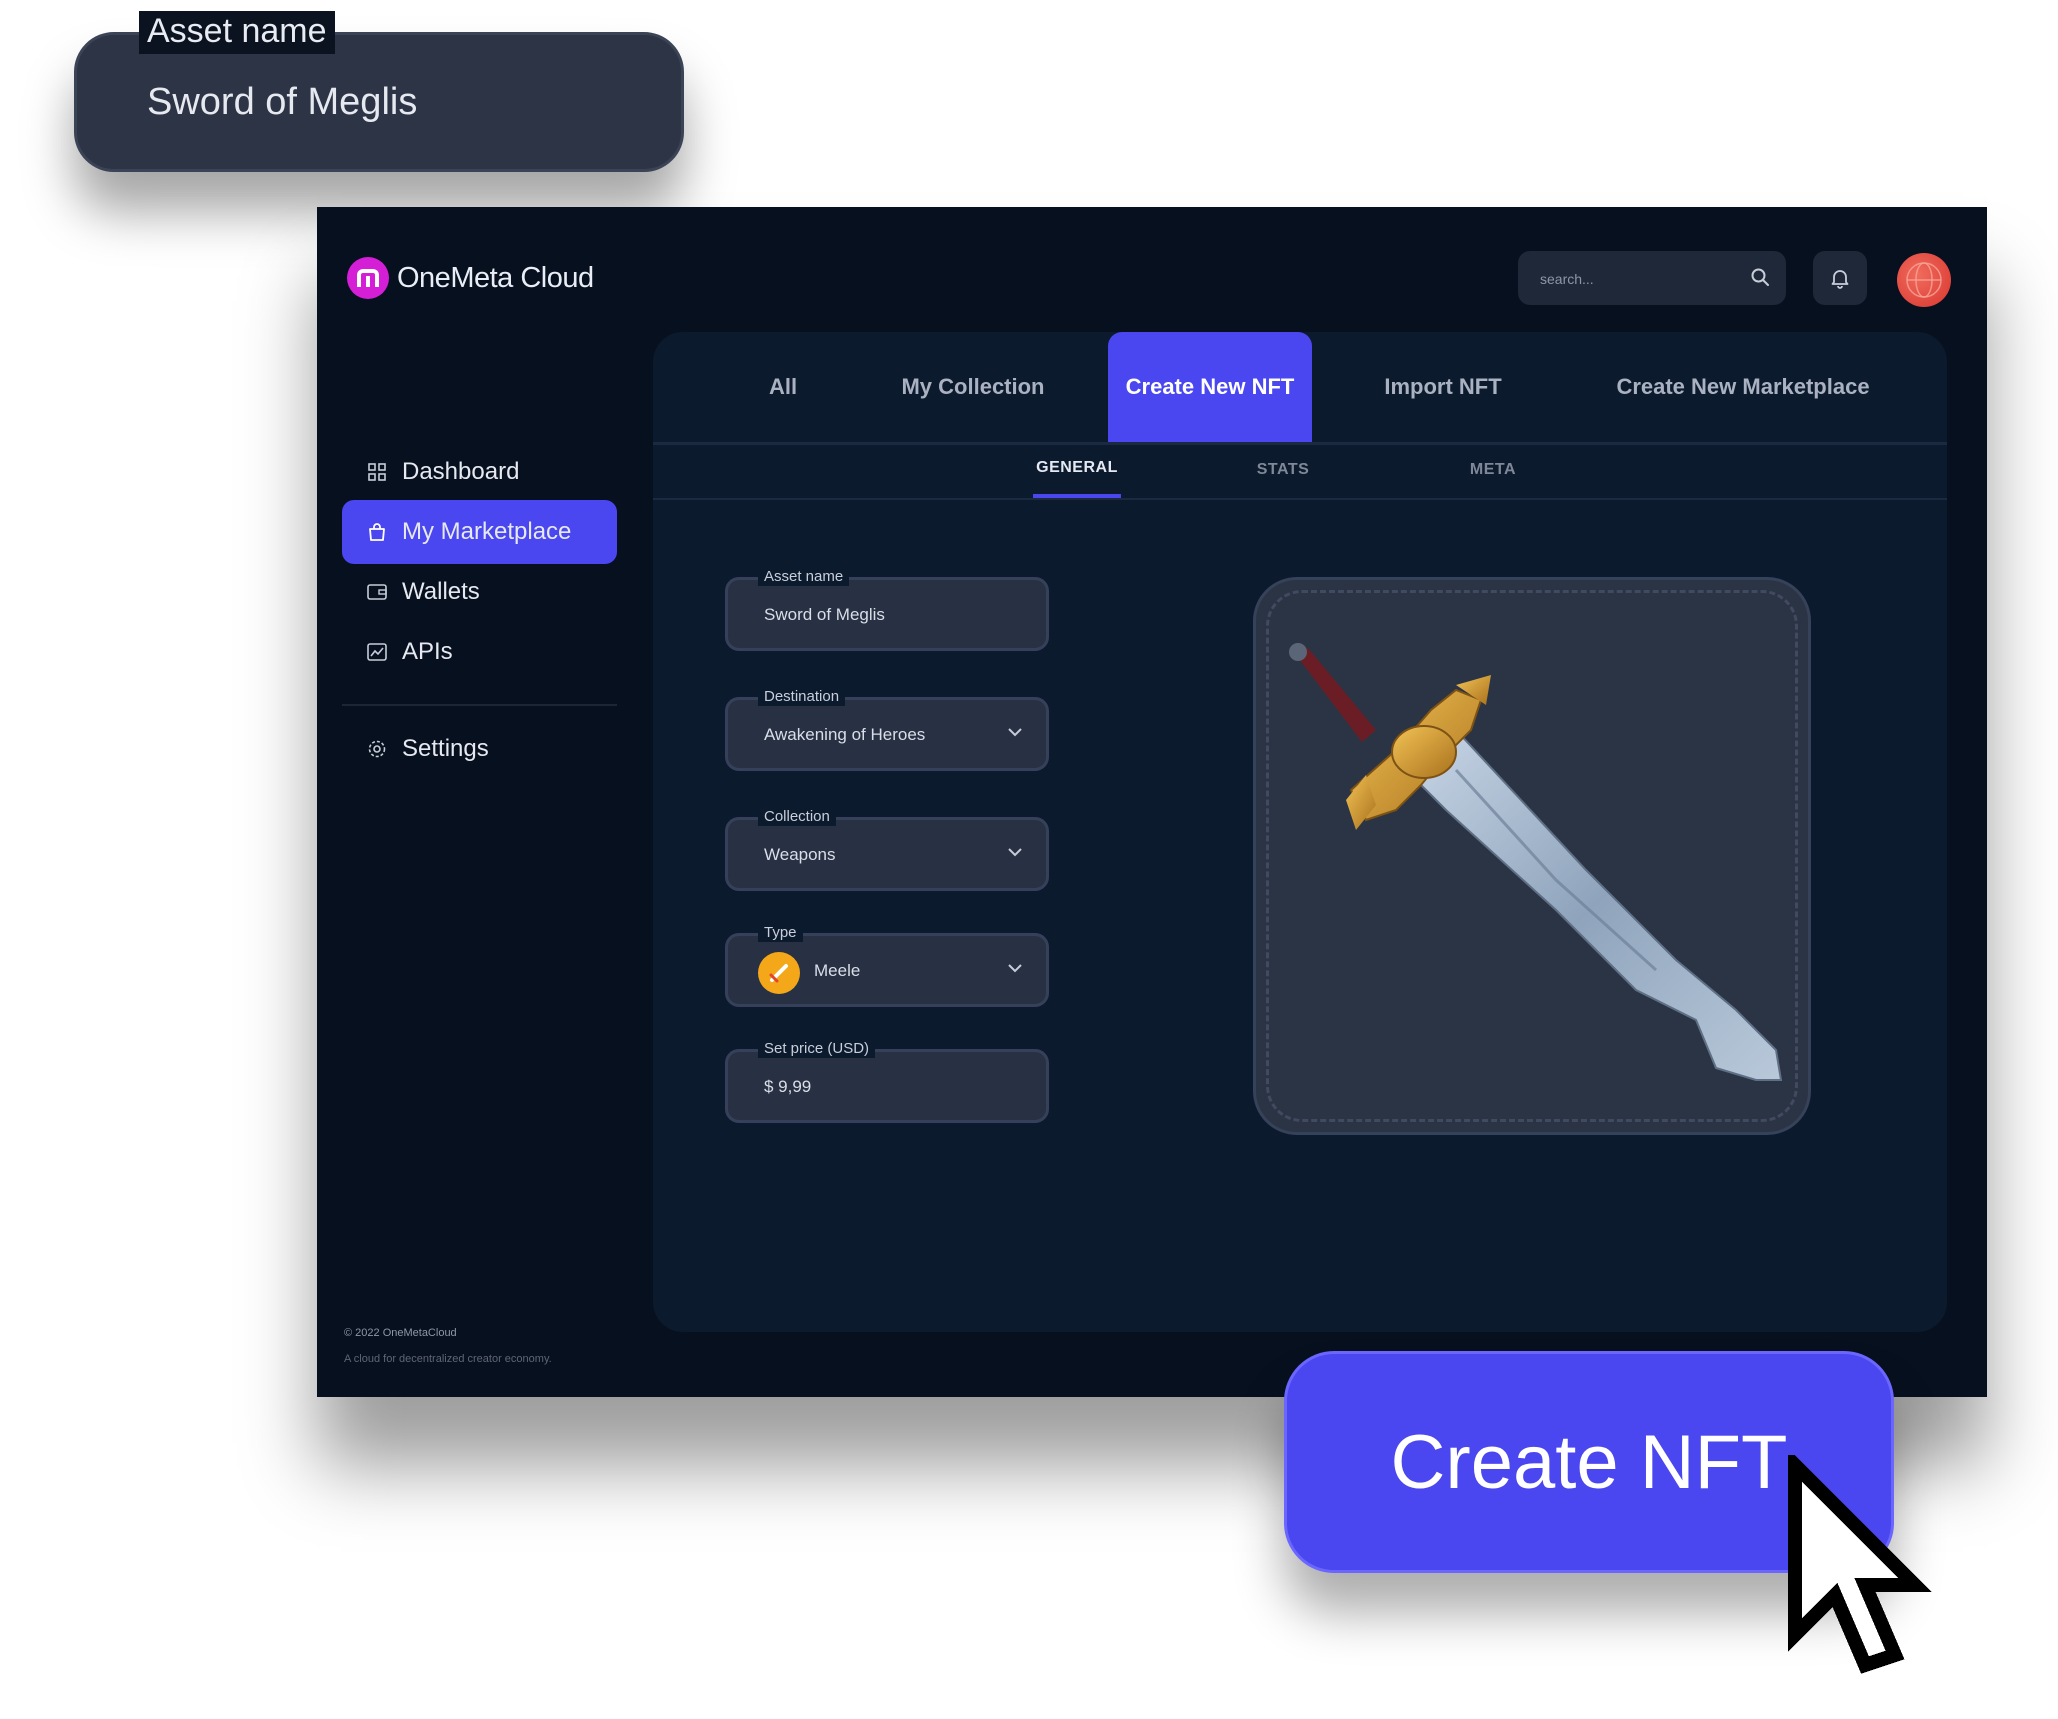  I want to click on brand-logo: OneMeta Cloud, so click(470, 278).